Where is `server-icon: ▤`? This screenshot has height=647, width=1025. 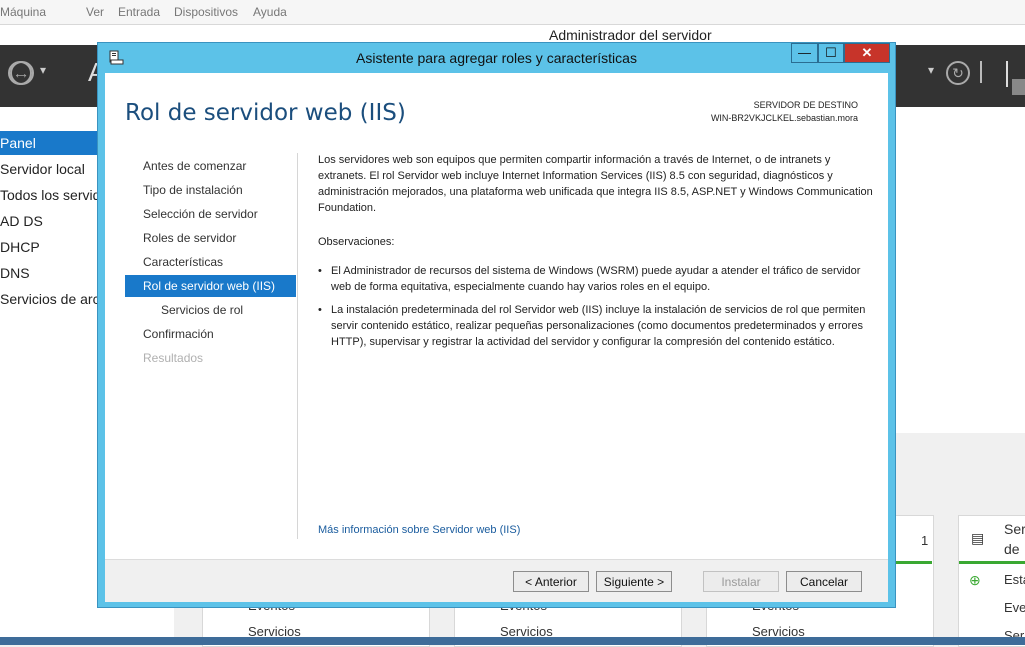 server-icon: ▤ is located at coordinates (978, 538).